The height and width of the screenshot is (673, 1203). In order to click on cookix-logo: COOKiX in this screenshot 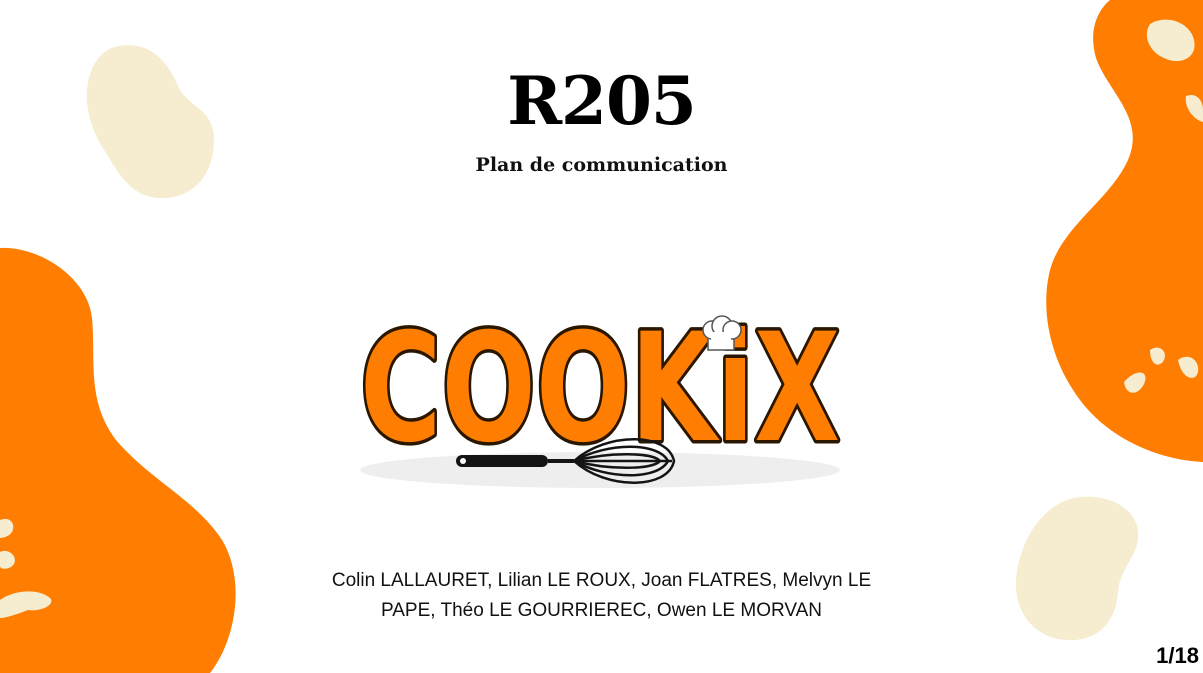, I will do `click(600, 393)`.